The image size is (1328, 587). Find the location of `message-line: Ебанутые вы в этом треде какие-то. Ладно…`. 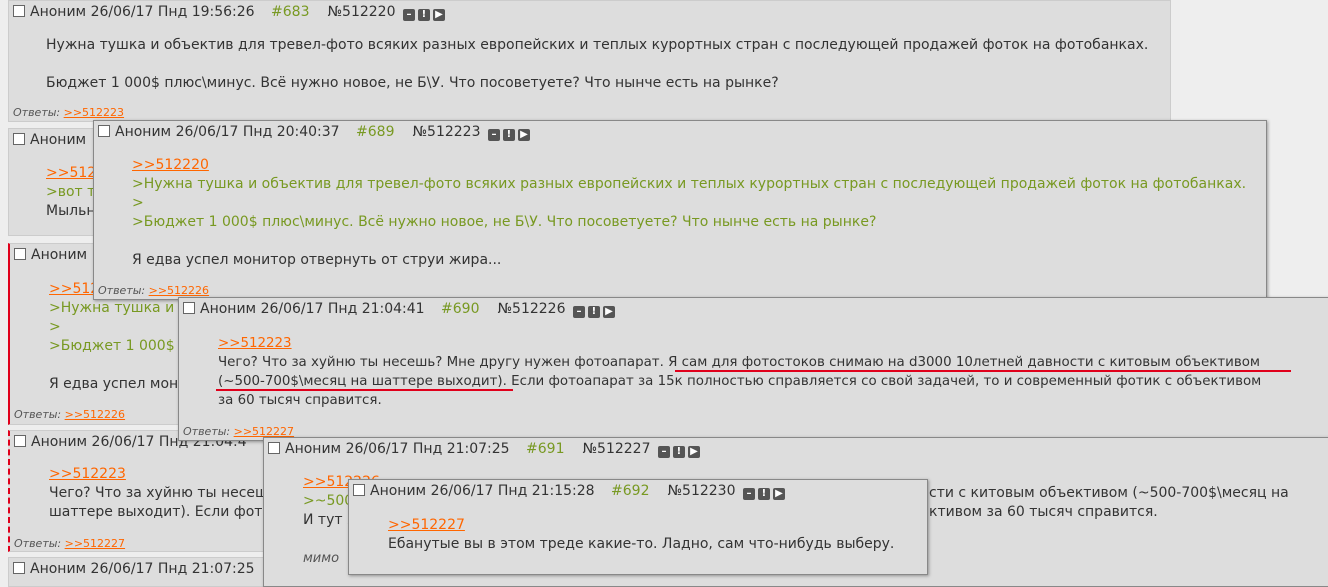

message-line: Ебанутые вы в этом треде какие-то. Ладно… is located at coordinates (641, 544).